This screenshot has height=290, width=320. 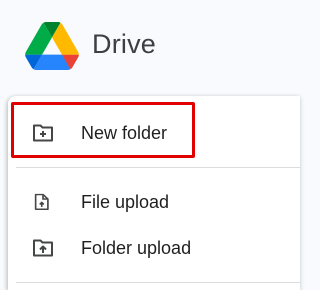 I want to click on google-drive-logo-icon, so click(x=52, y=46).